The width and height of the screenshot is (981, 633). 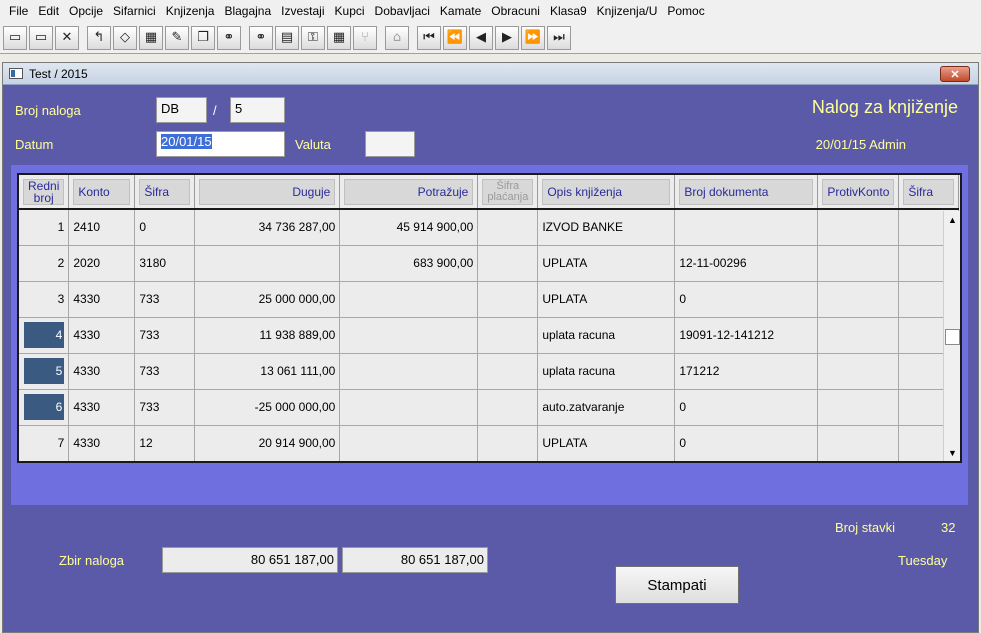 What do you see at coordinates (606, 192) in the screenshot?
I see `column-header-6: Opis knjiženja` at bounding box center [606, 192].